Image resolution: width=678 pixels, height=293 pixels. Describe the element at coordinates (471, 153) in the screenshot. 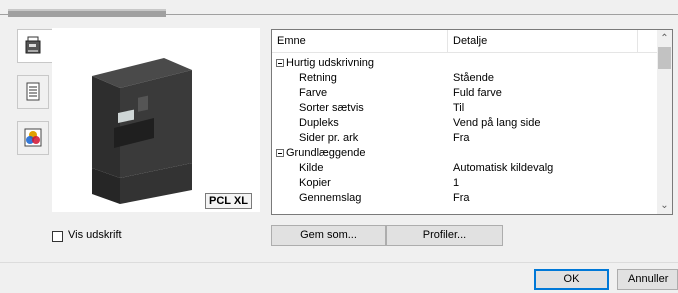

I see `group-row: Grundlæggende` at that location.